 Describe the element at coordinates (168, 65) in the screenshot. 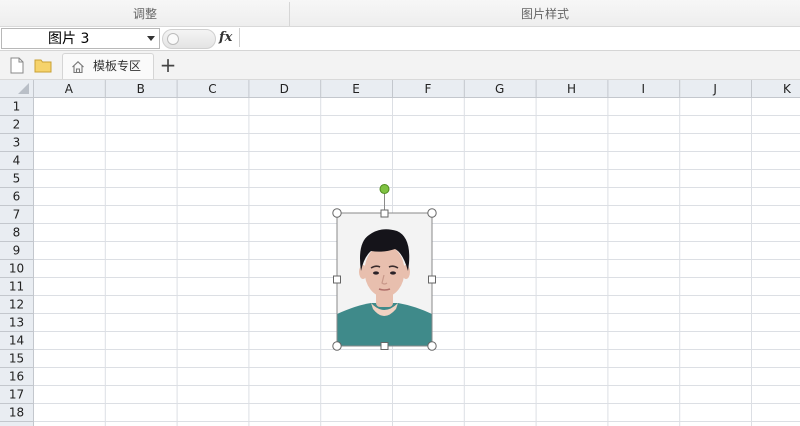

I see `add-tab-button: +` at that location.